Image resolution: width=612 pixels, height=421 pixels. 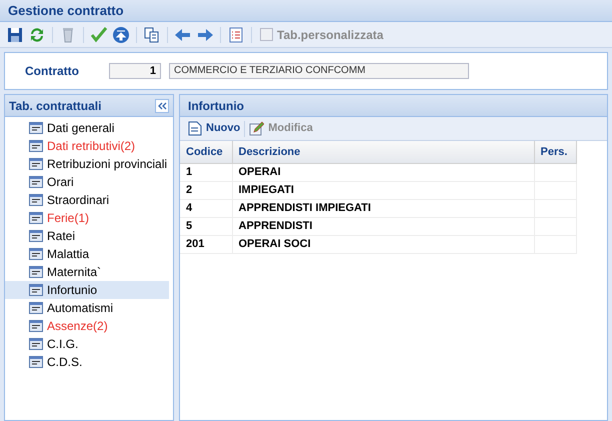 I want to click on tree-item: Automatismi, so click(x=87, y=308).